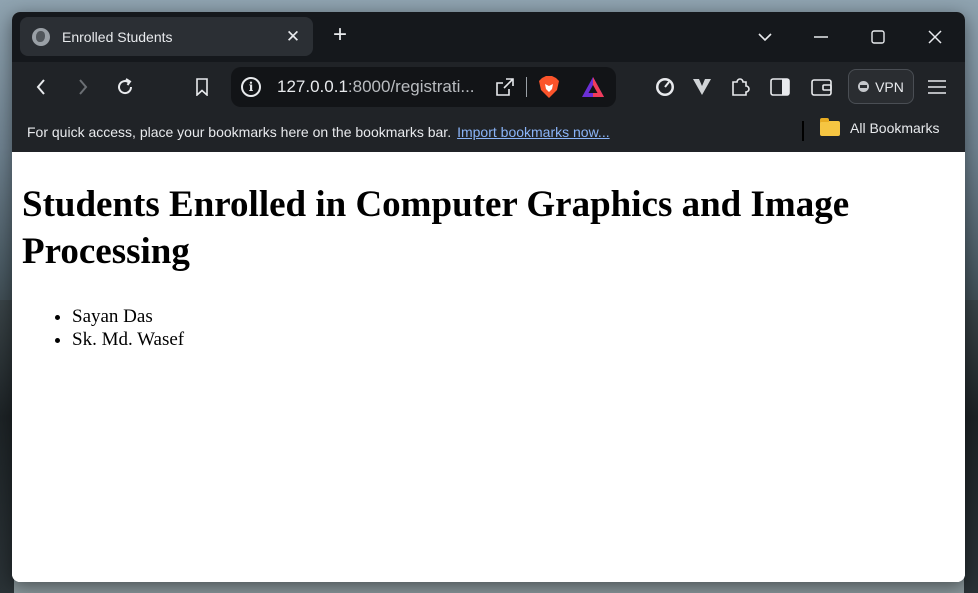  I want to click on share-icon, so click(505, 89).